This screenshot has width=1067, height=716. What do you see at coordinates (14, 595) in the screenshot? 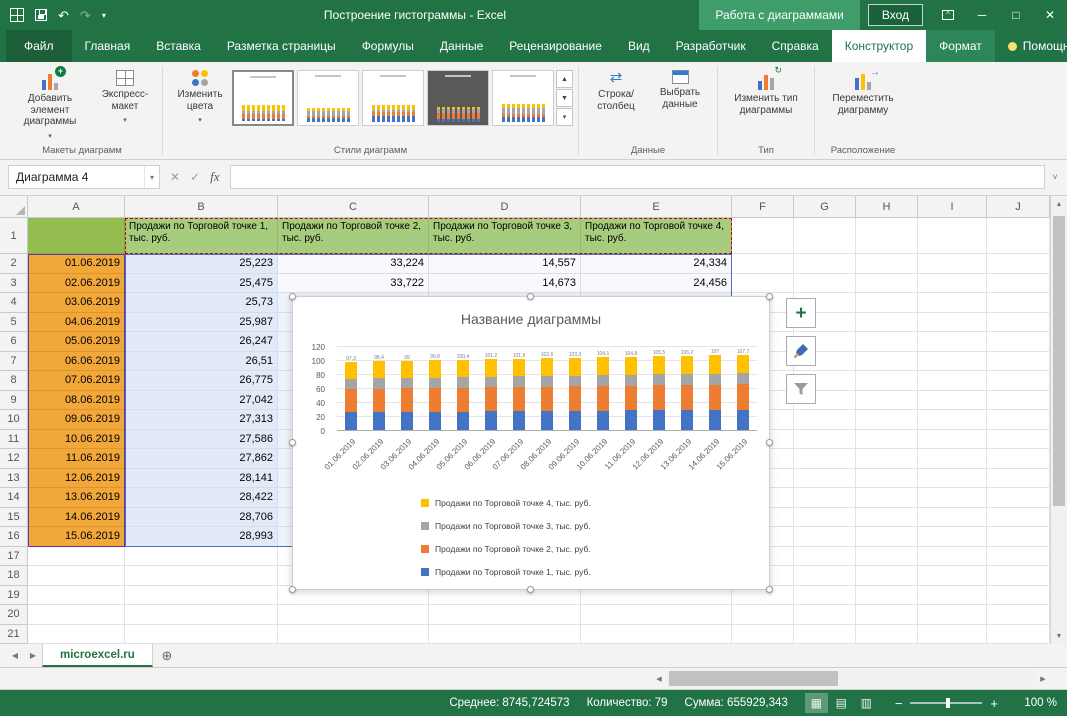
I see `row-header-19: 19` at bounding box center [14, 595].